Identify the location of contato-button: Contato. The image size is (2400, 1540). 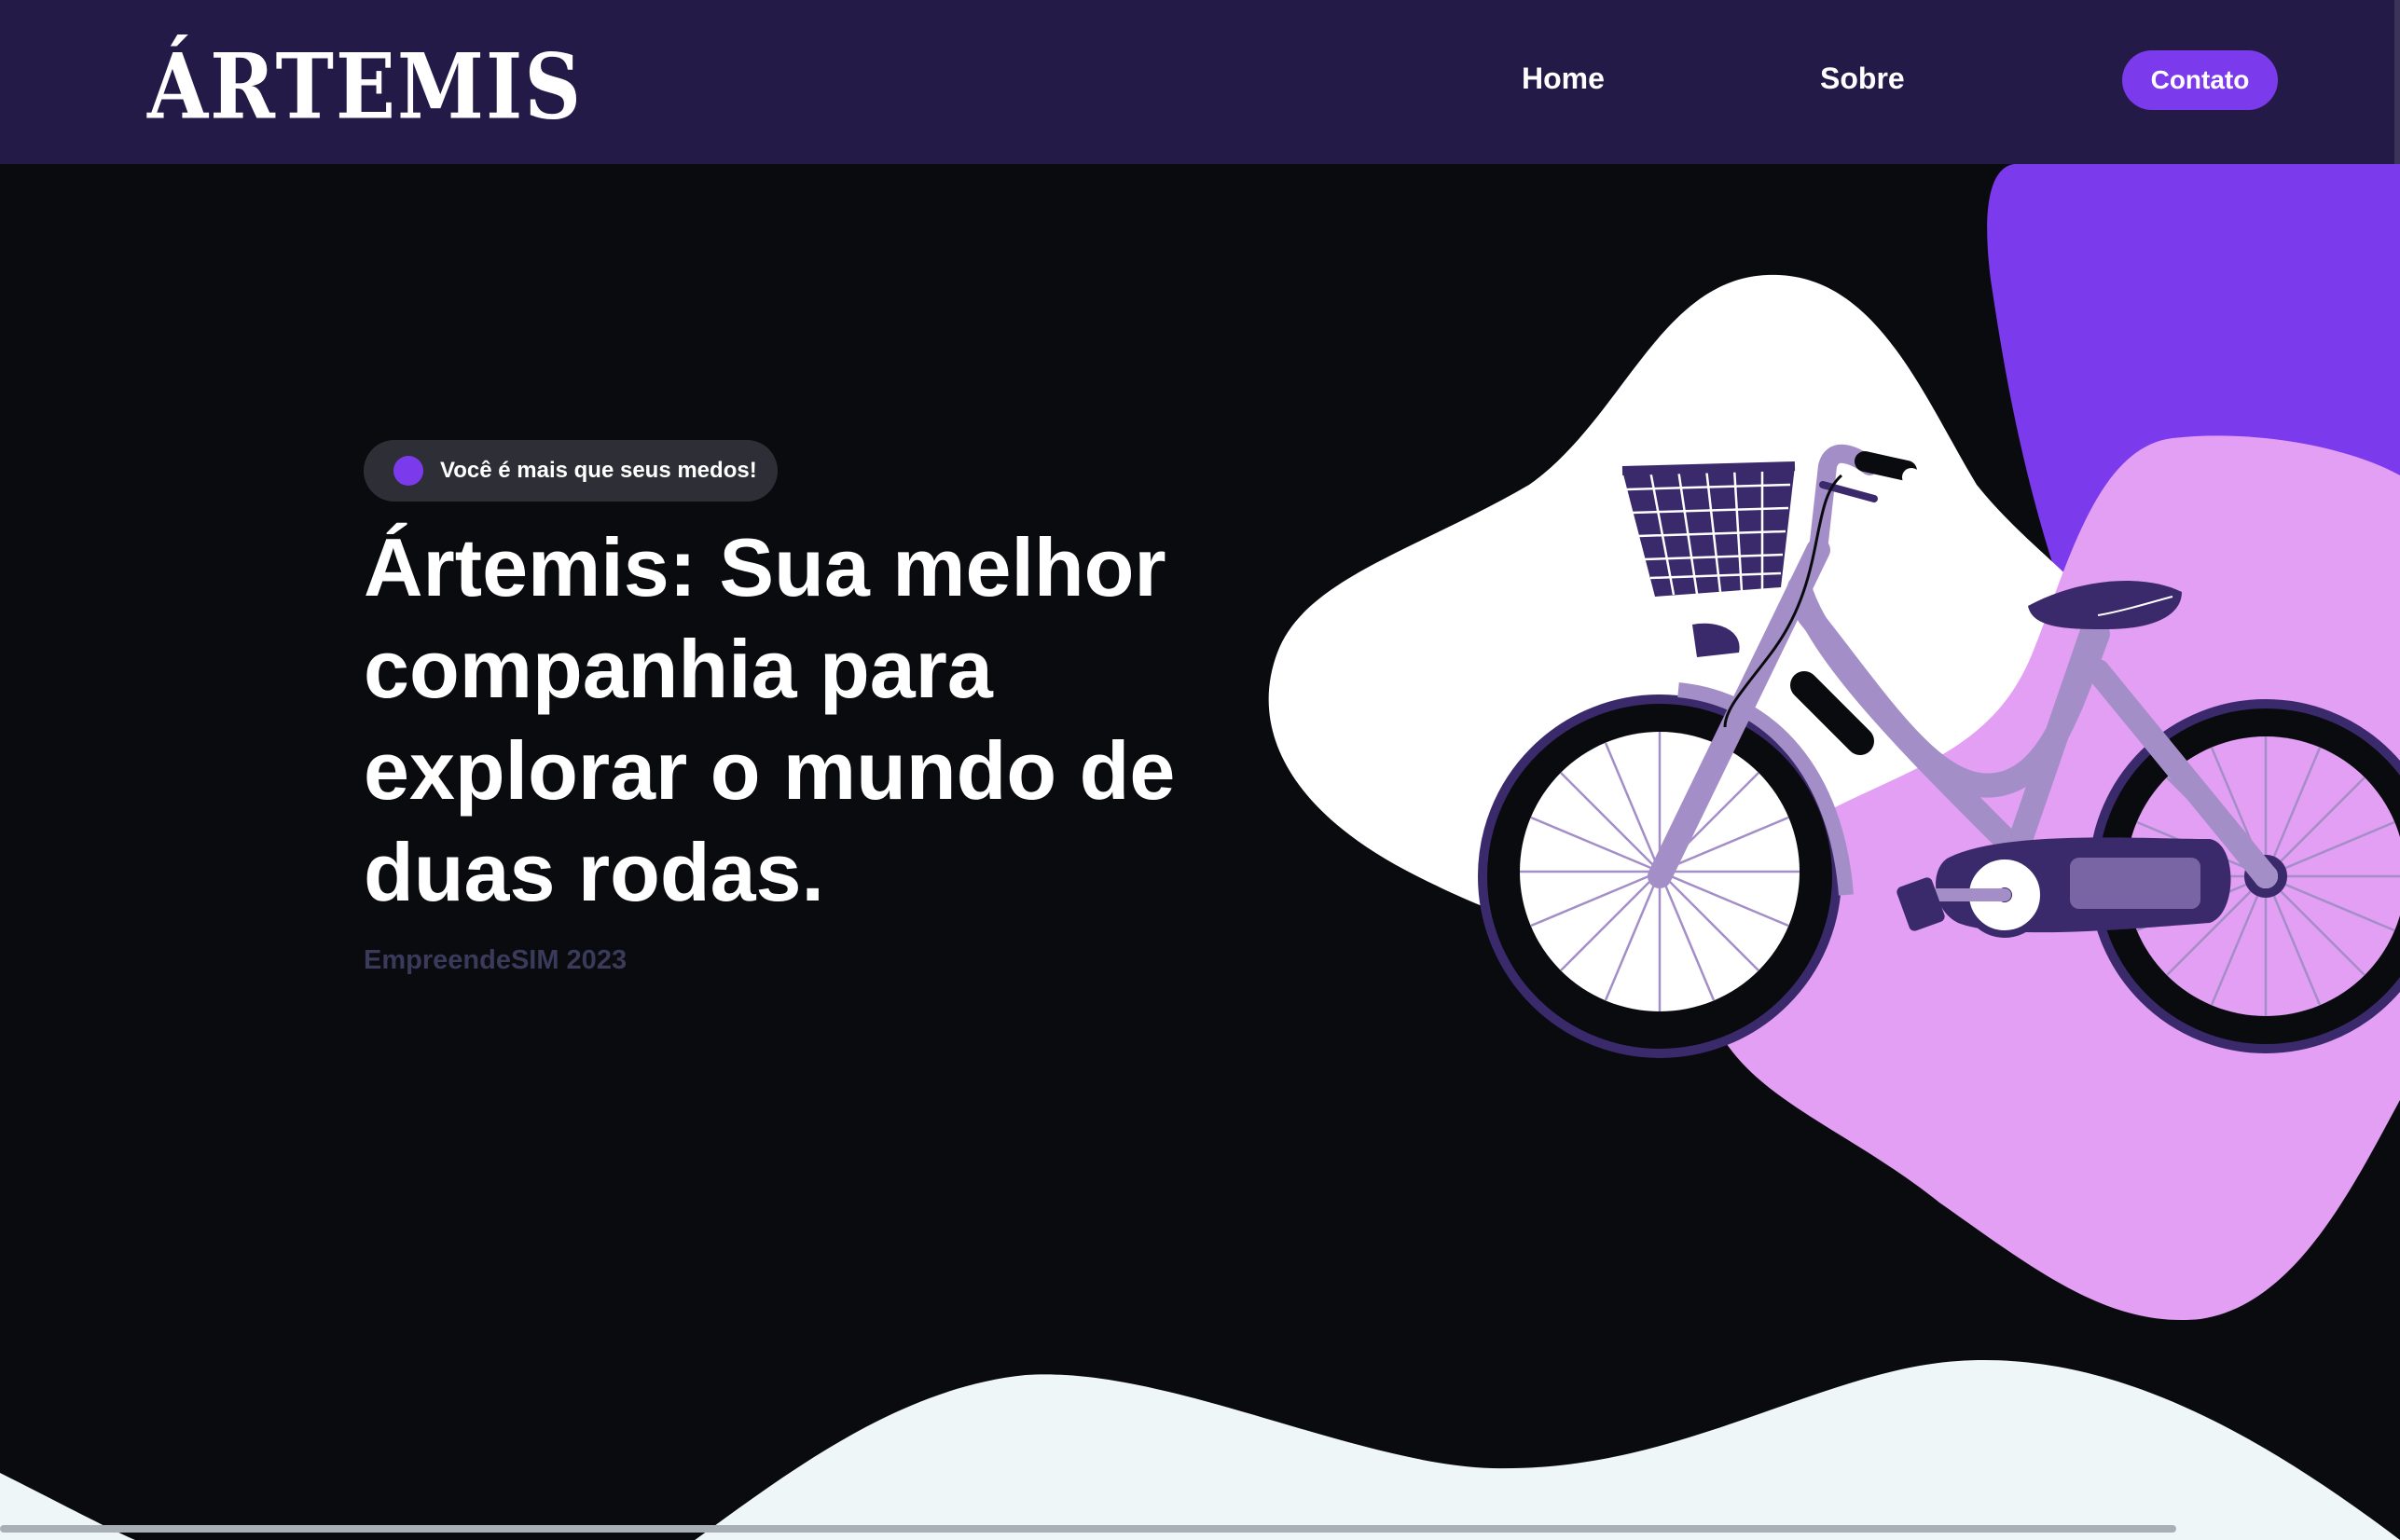
(2200, 80).